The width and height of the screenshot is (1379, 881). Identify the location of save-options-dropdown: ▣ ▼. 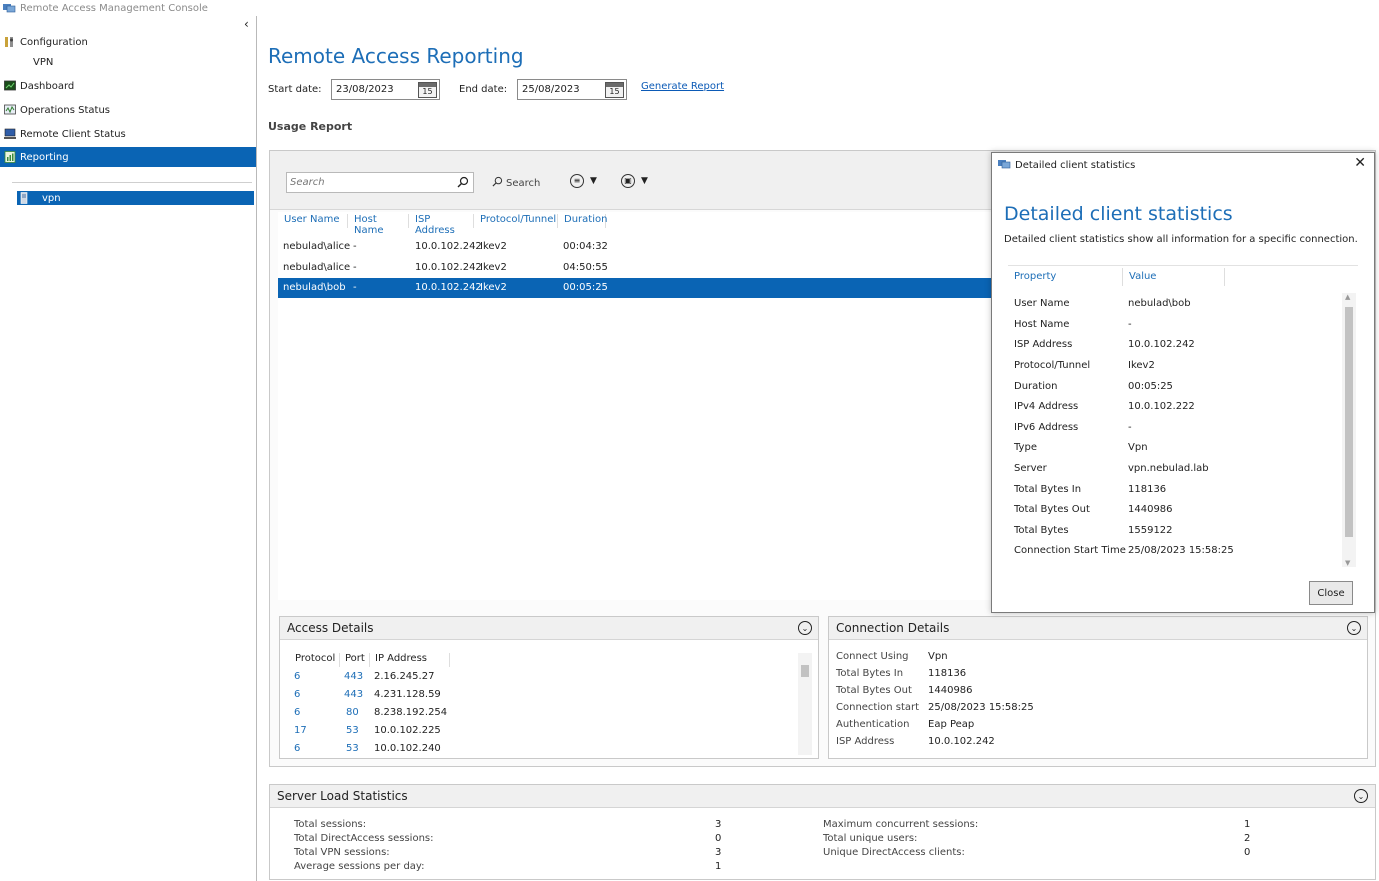
(634, 181).